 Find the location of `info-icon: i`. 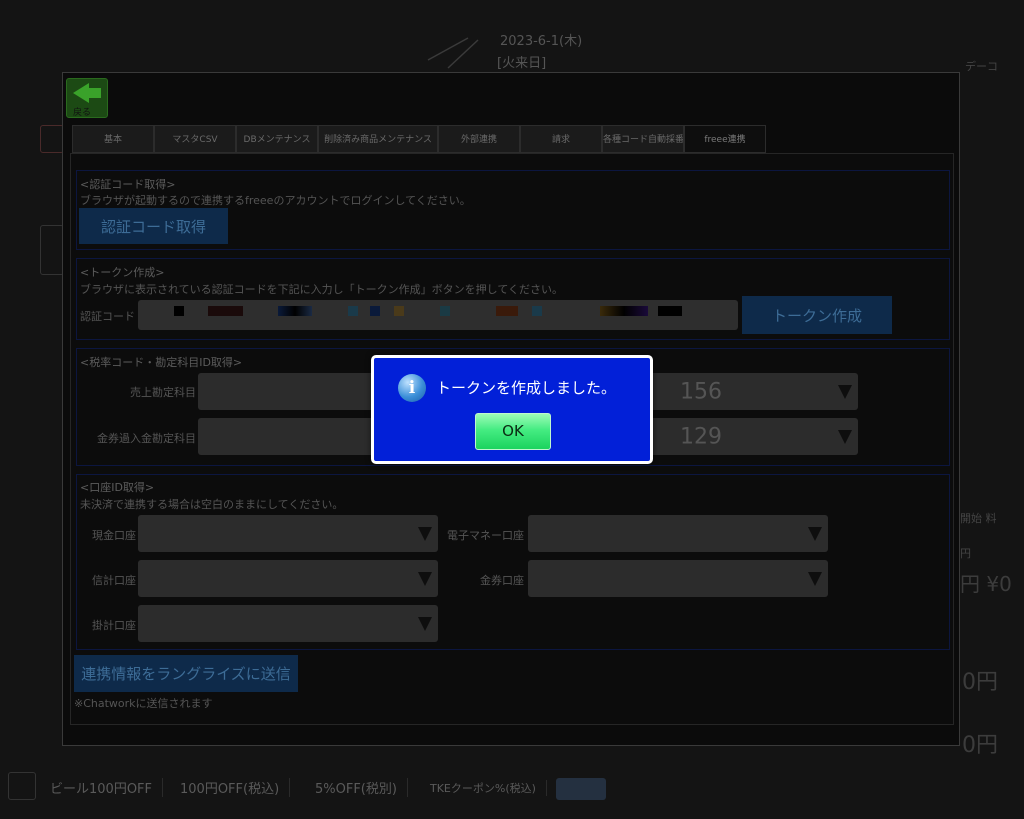

info-icon: i is located at coordinates (412, 388).